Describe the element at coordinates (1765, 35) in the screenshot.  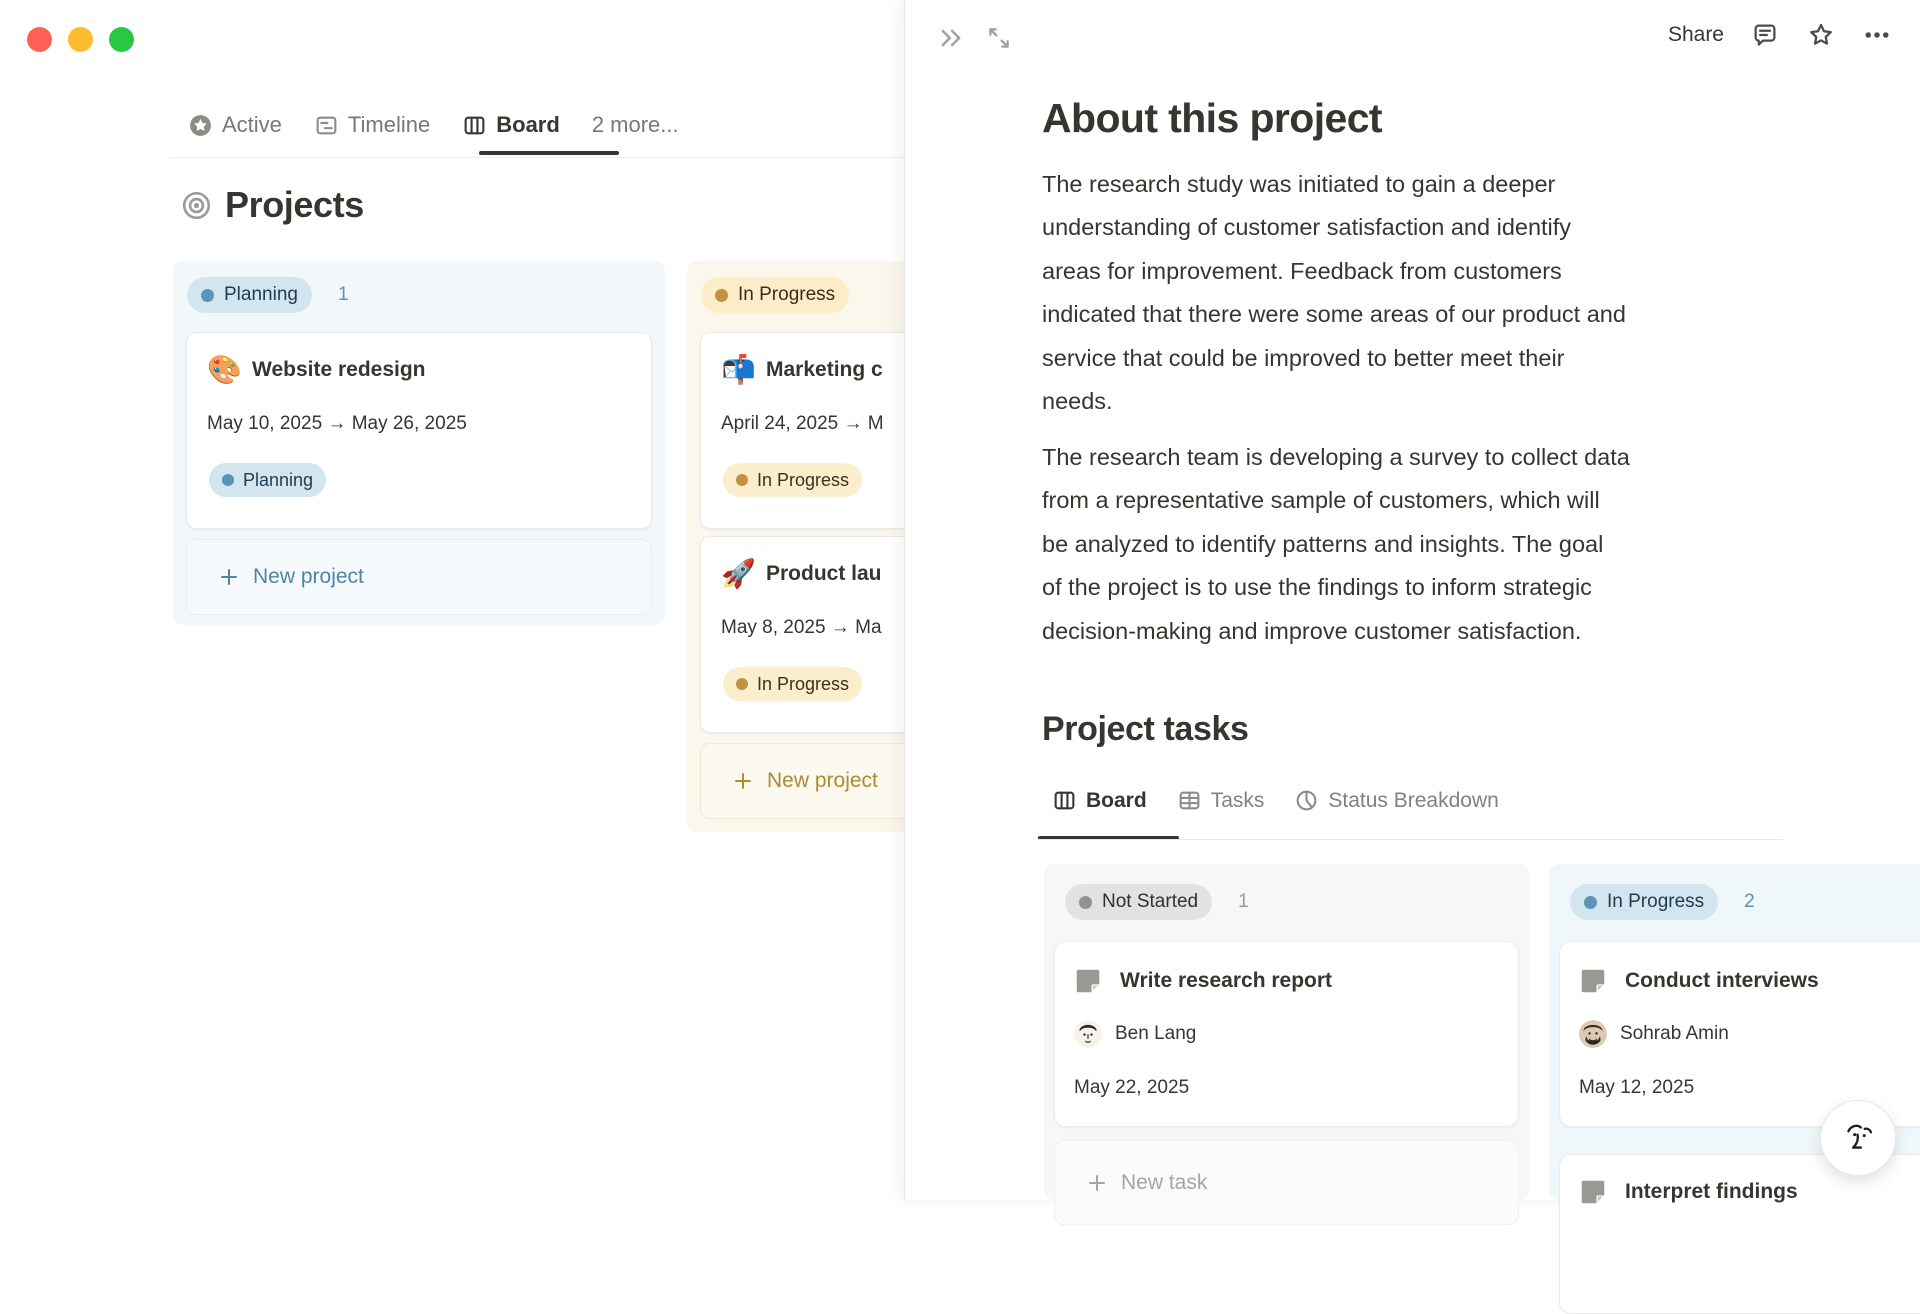
I see `comments-icon` at that location.